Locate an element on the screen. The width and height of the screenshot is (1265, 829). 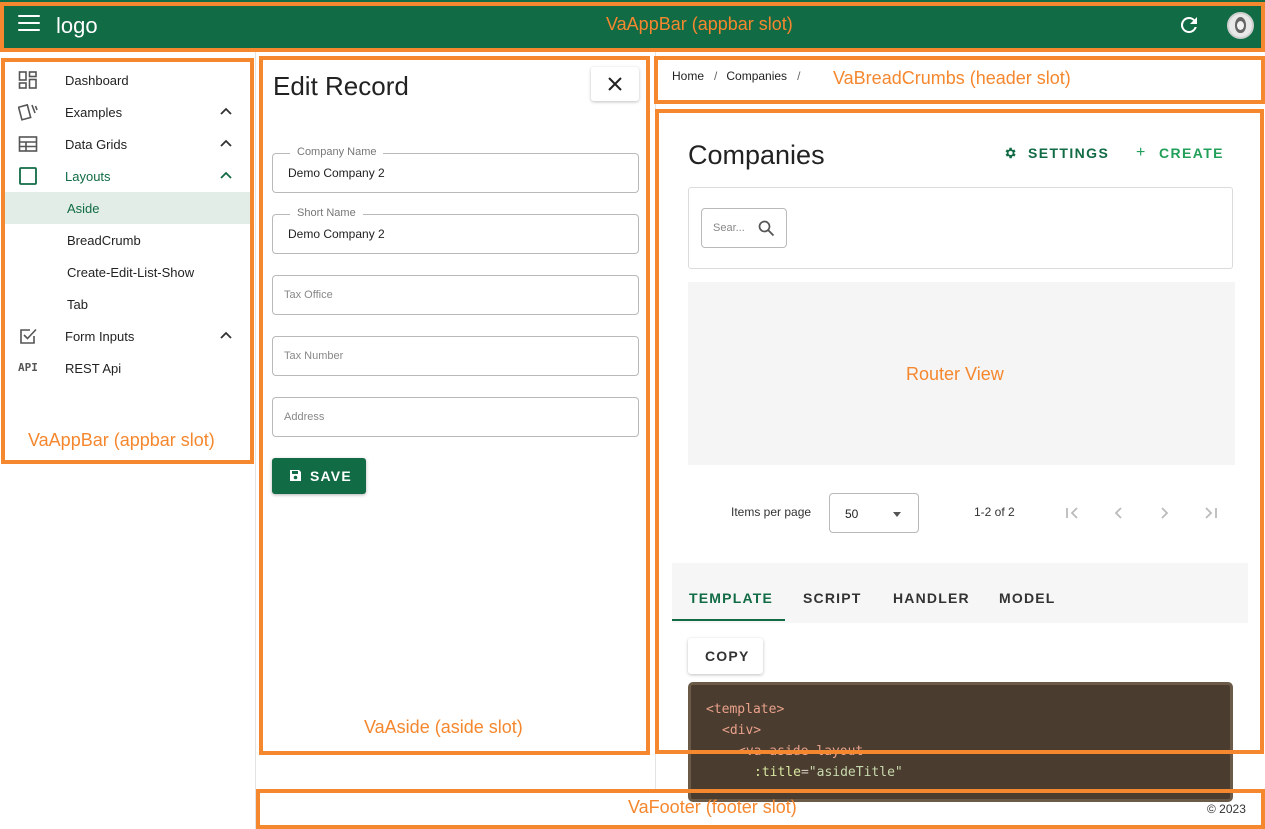
cards-icon is located at coordinates (28, 112).